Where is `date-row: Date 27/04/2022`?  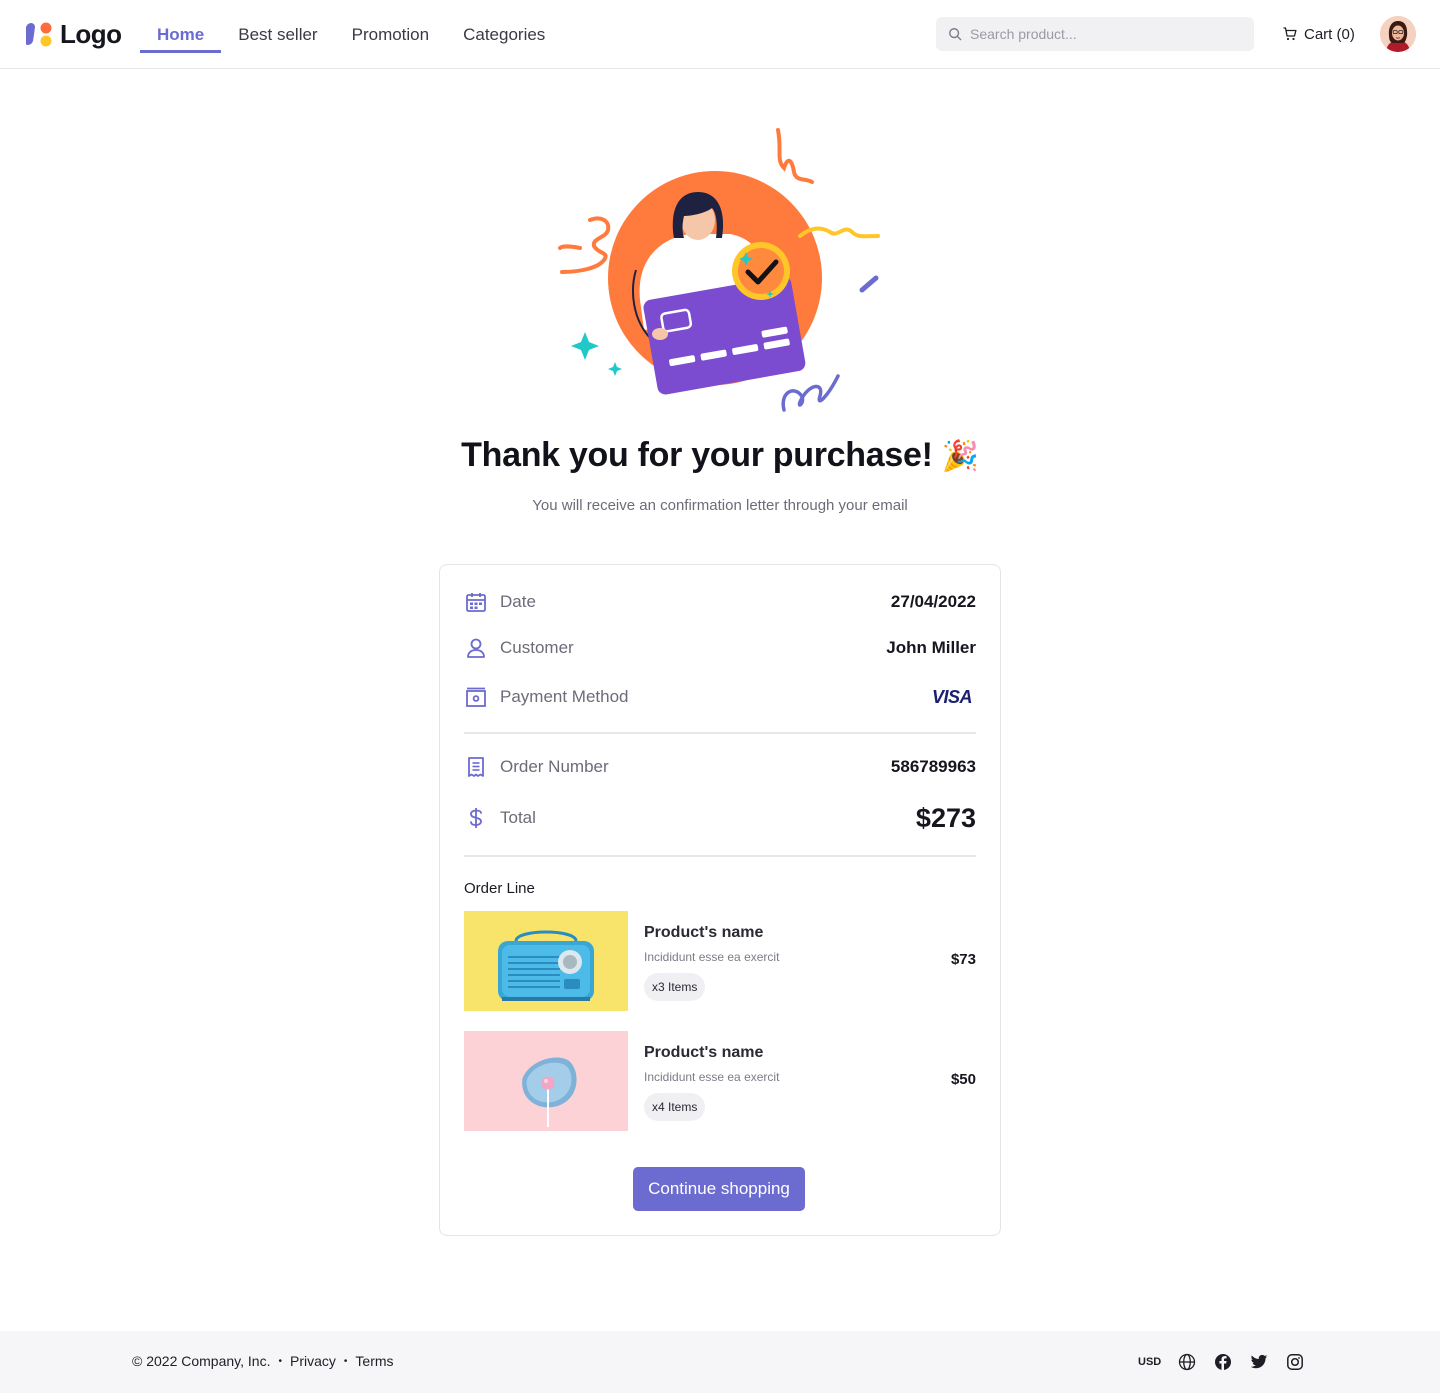
date-row: Date 27/04/2022 is located at coordinates (720, 602).